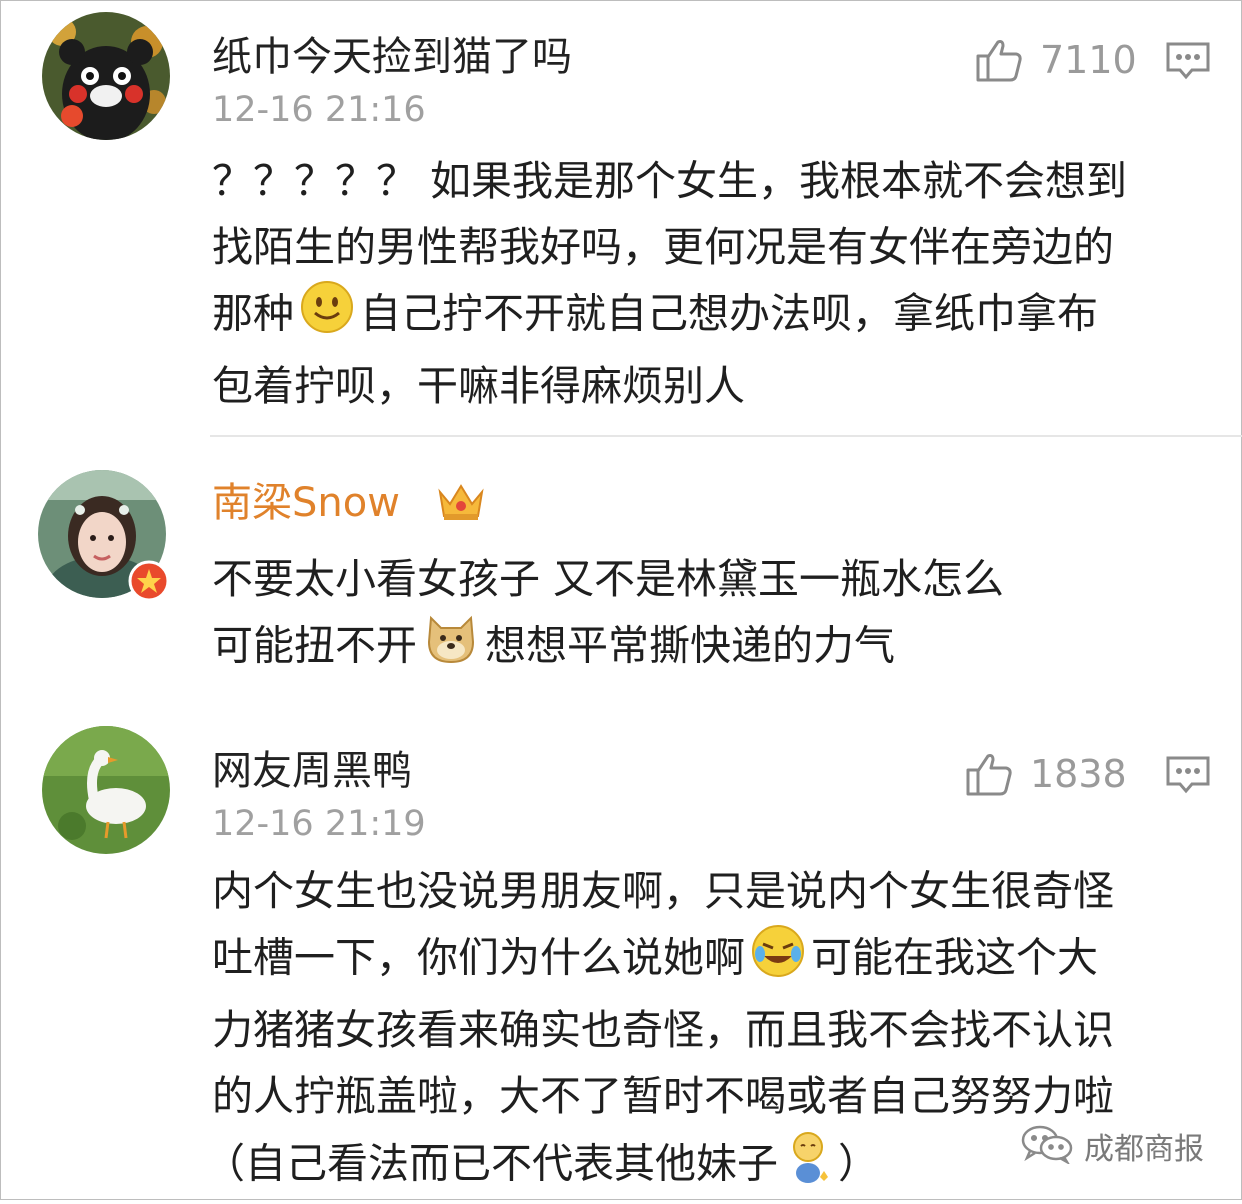  I want to click on comment-line: 的人拧瓶盖啦，大不了暂时不喝或者自己努努力啦, so click(663, 1096).